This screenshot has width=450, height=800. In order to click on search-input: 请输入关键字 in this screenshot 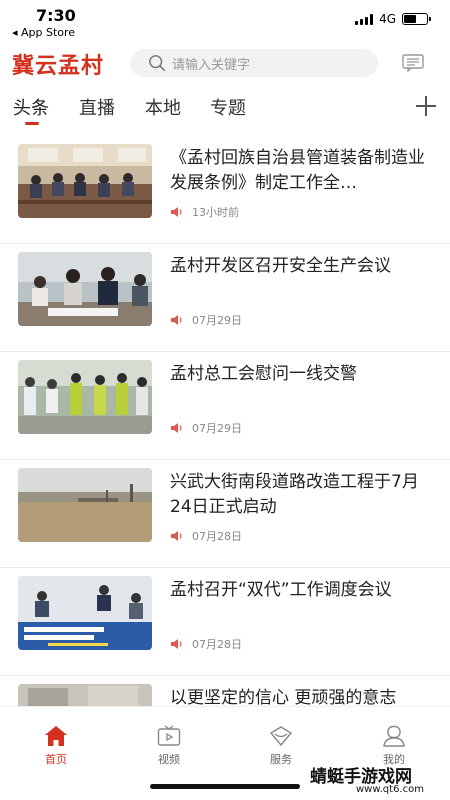, I will do `click(254, 63)`.